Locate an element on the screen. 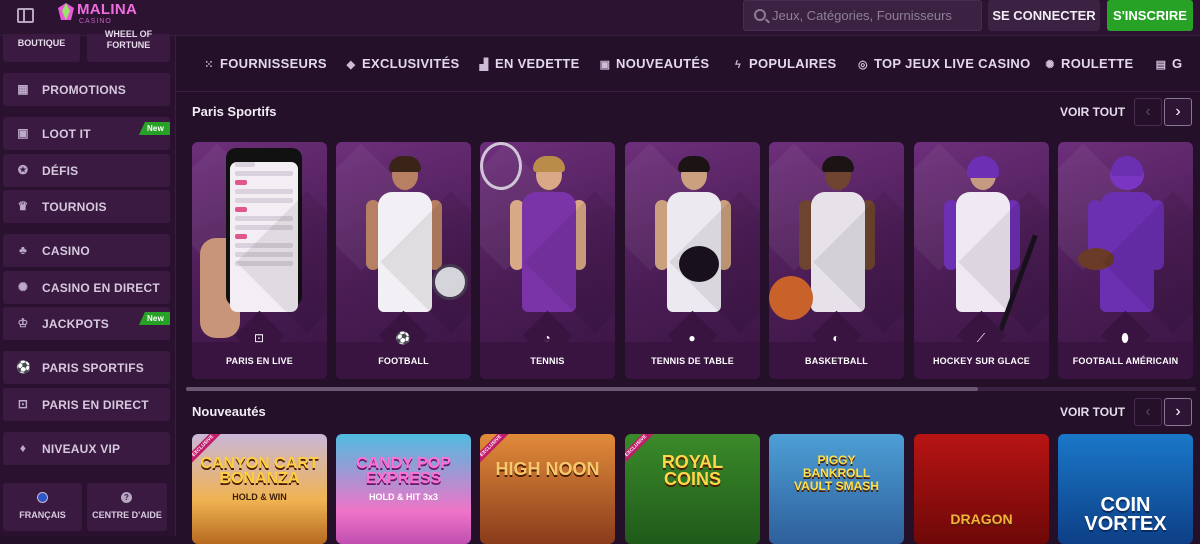 This screenshot has height=544, width=1200. horizontal-scrollbar is located at coordinates (582, 389).